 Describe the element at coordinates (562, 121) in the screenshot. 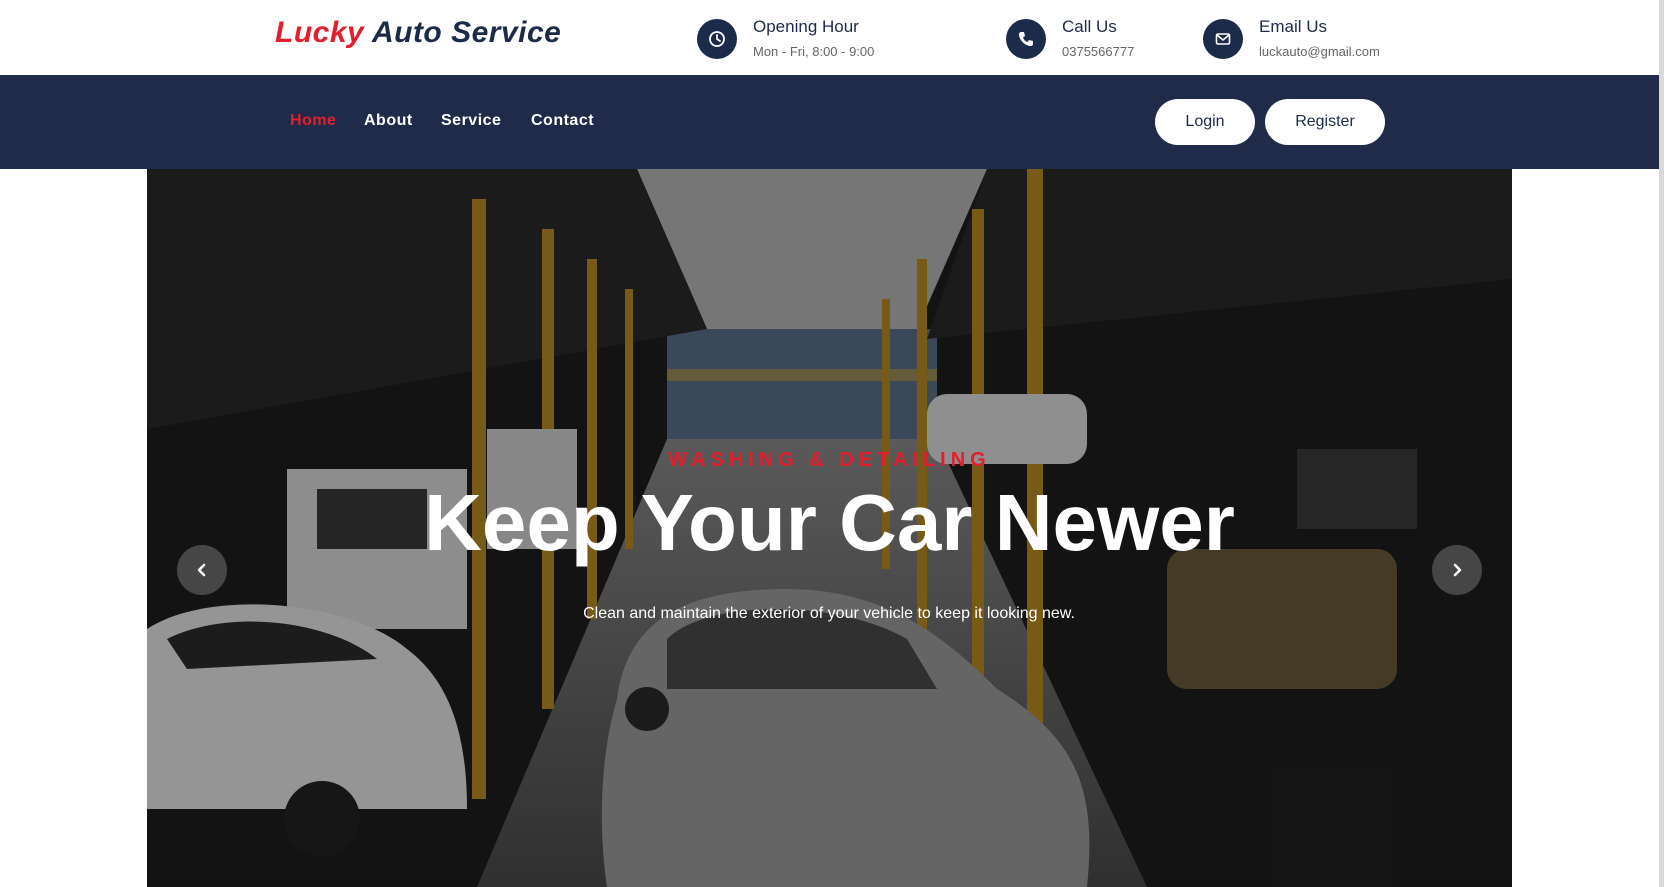

I see `nav-contact: Contact` at that location.